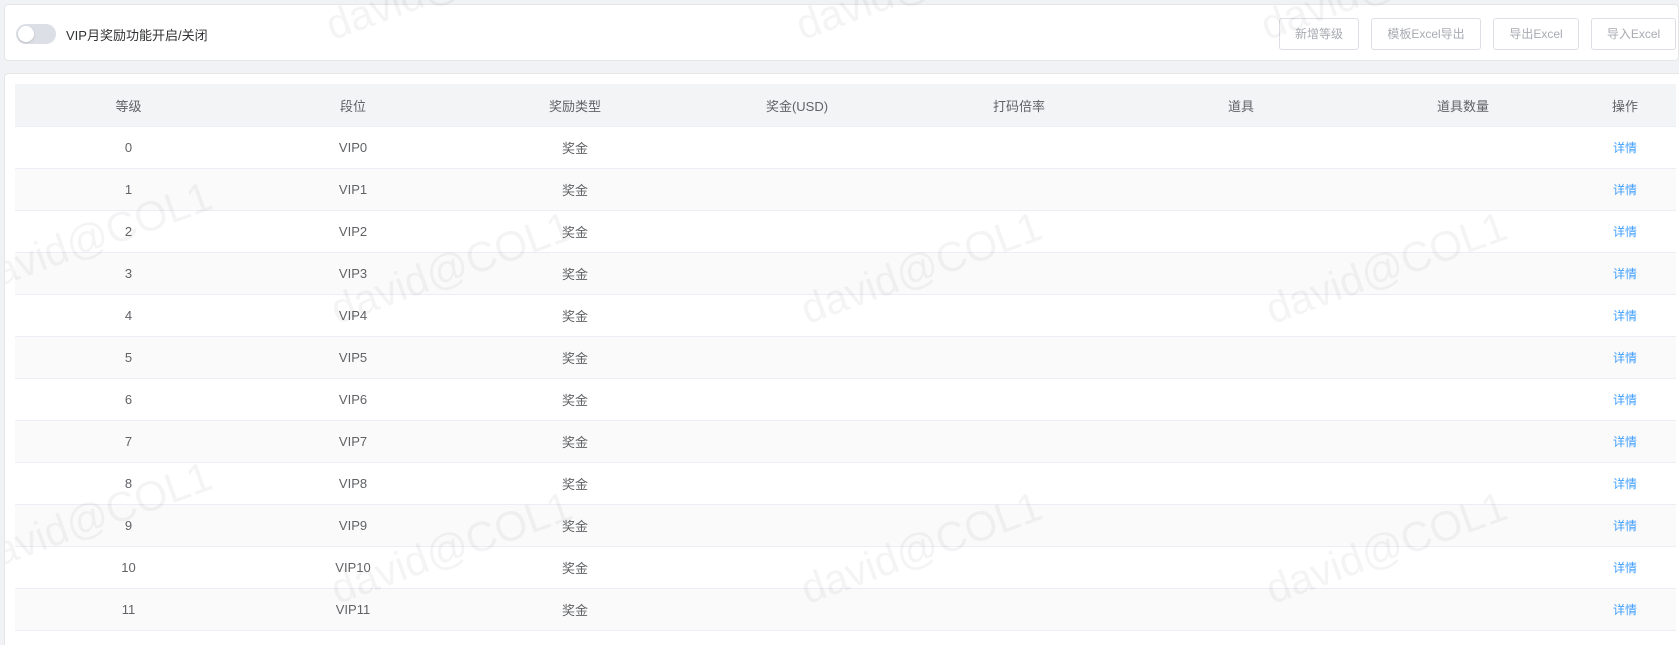  I want to click on switch-knob, so click(26, 34).